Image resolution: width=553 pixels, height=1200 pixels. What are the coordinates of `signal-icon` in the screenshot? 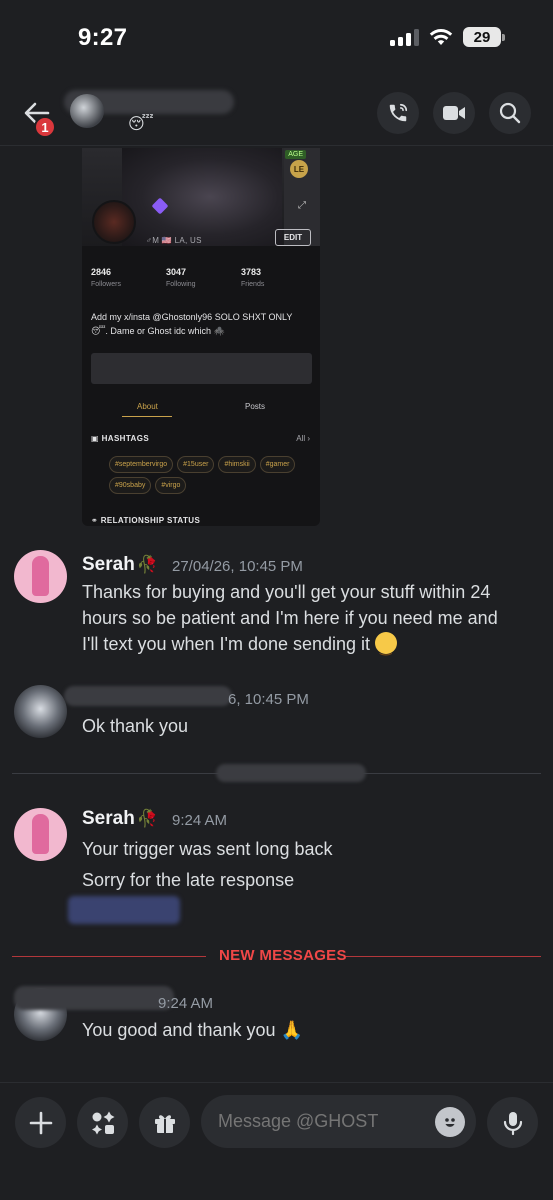 It's located at (404, 37).